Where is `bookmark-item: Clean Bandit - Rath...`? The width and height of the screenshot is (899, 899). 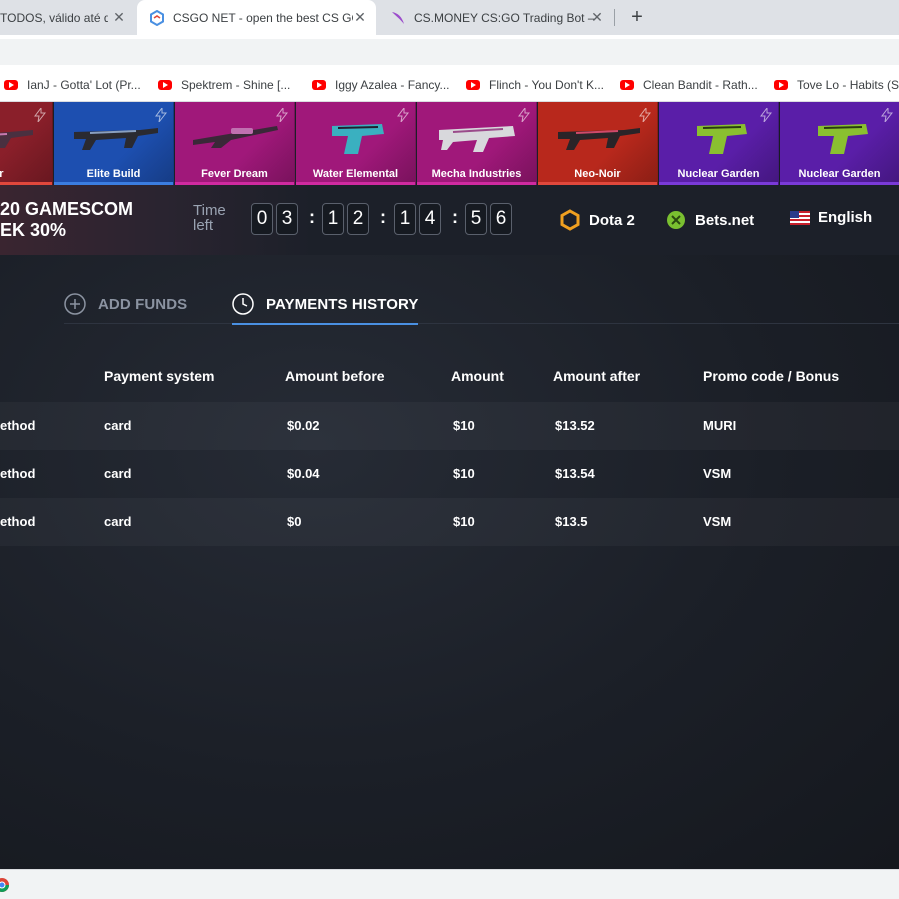
bookmark-item: Clean Bandit - Rath... is located at coordinates (689, 85).